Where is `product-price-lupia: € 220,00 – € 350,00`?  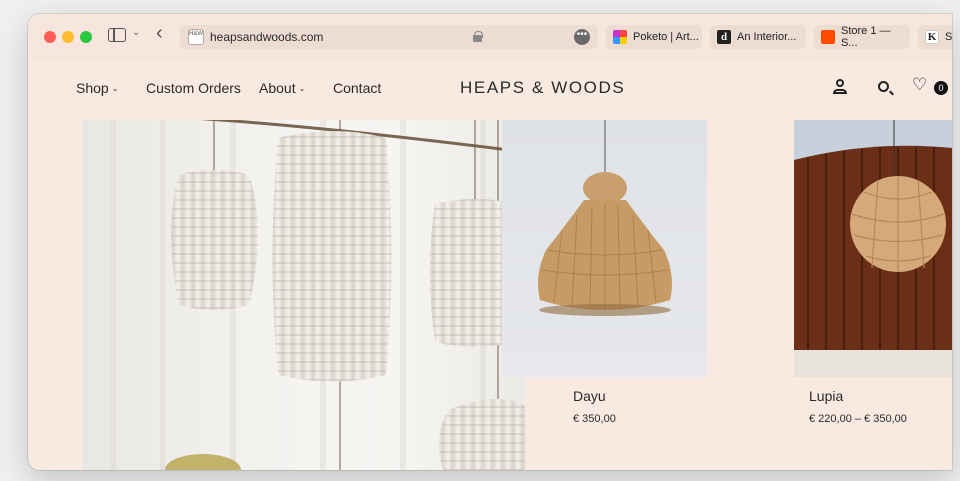 product-price-lupia: € 220,00 – € 350,00 is located at coordinates (858, 419).